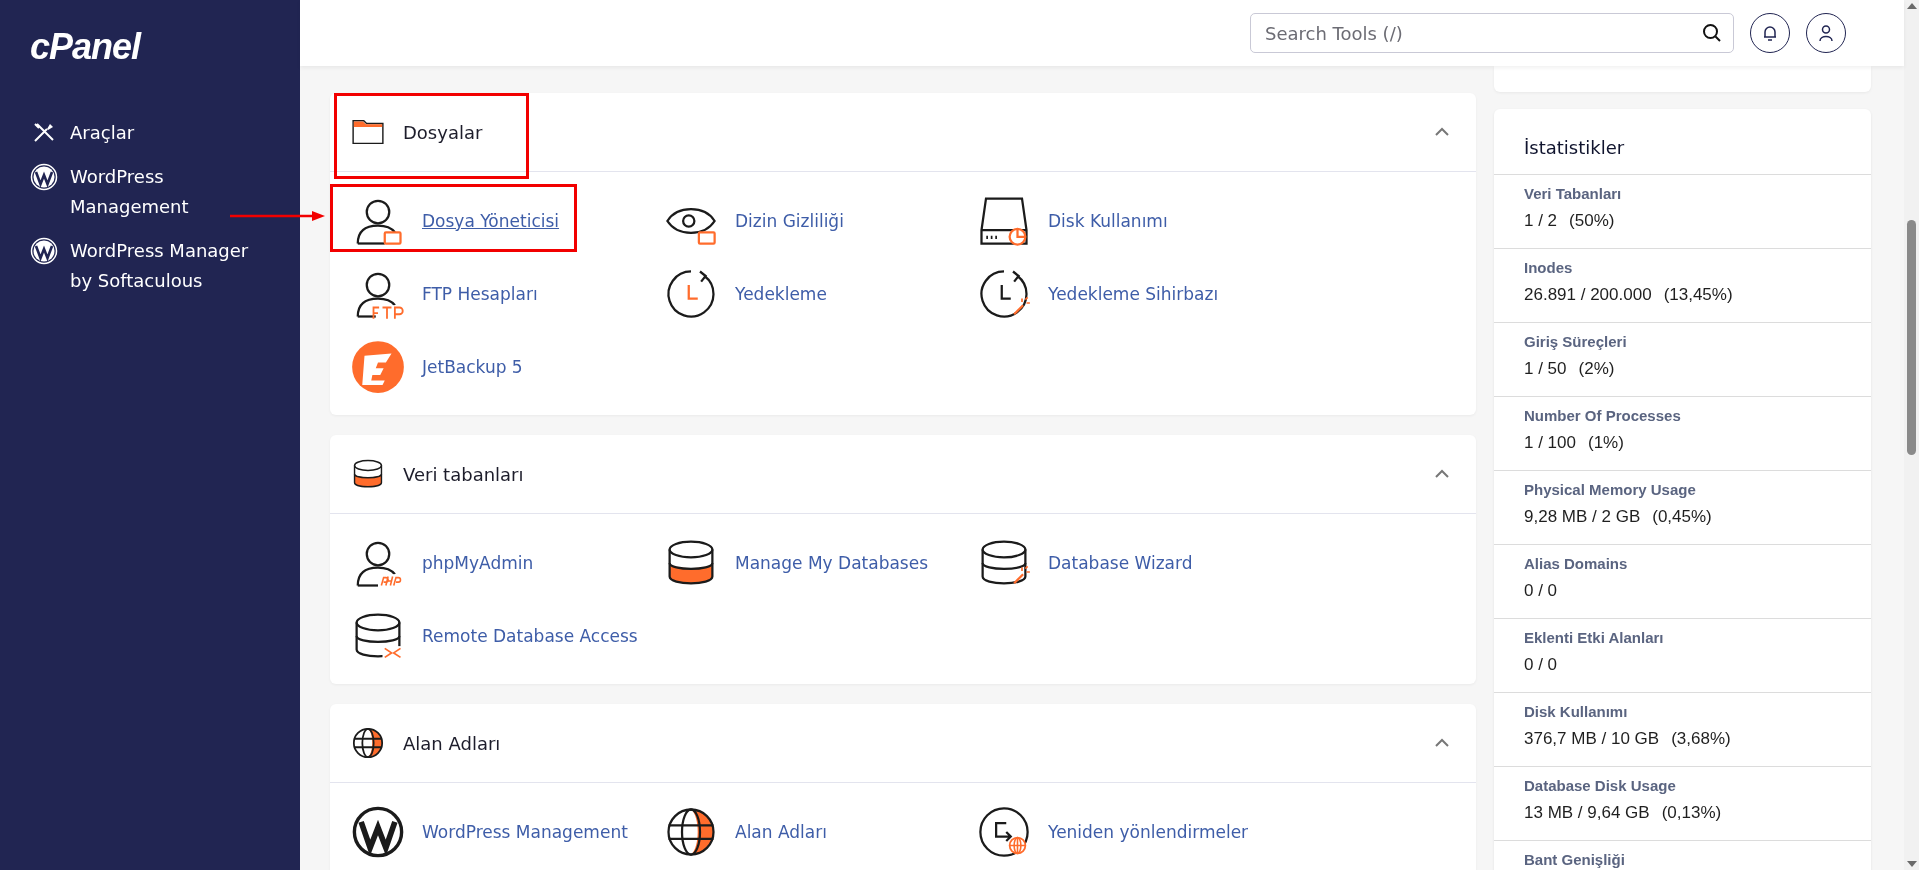  Describe the element at coordinates (1587, 813) in the screenshot. I see `stat-value: 13 MB / 9,64 GB` at that location.